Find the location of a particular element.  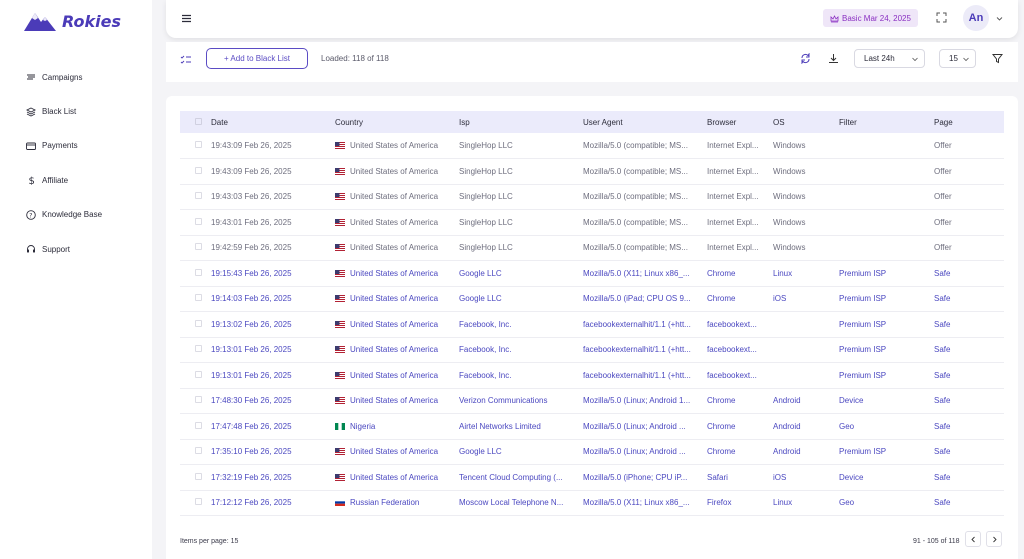

brand-logo: Rokies is located at coordinates (72, 21).